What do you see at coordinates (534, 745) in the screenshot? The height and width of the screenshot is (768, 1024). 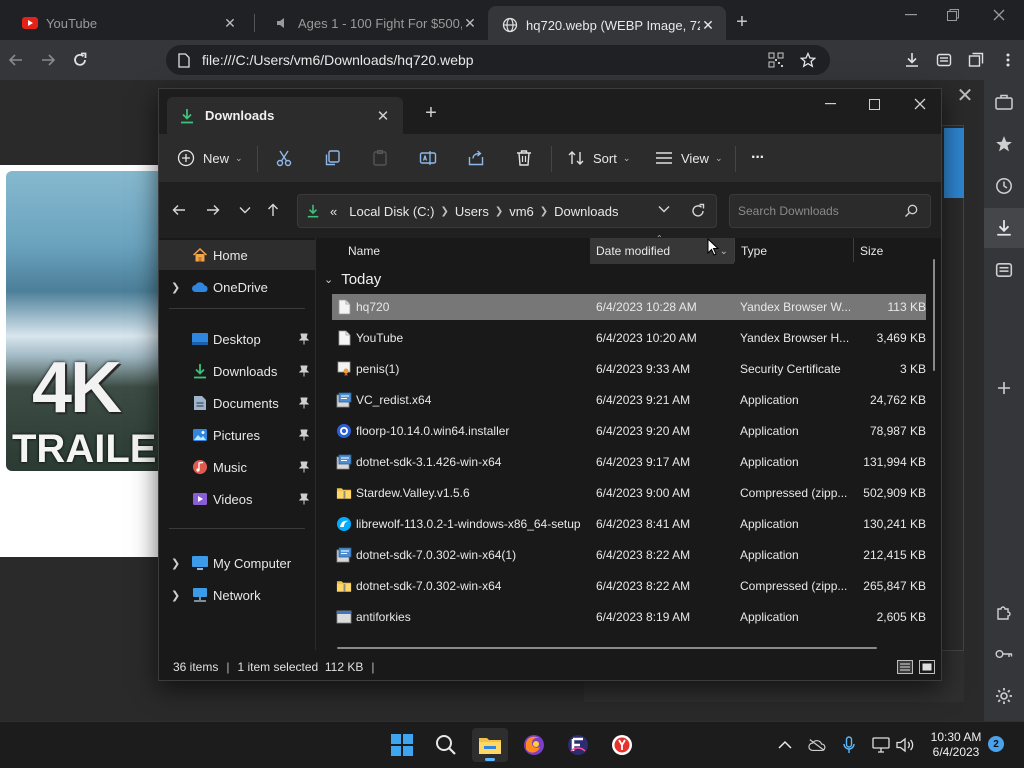 I see `taskbar-firefox` at bounding box center [534, 745].